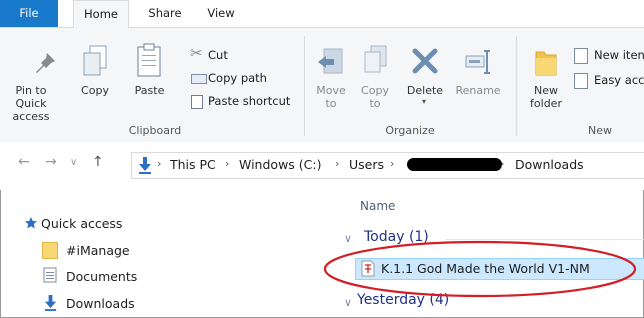 This screenshot has height=318, width=644. What do you see at coordinates (366, 164) in the screenshot?
I see `breadcrumb-users: Users` at bounding box center [366, 164].